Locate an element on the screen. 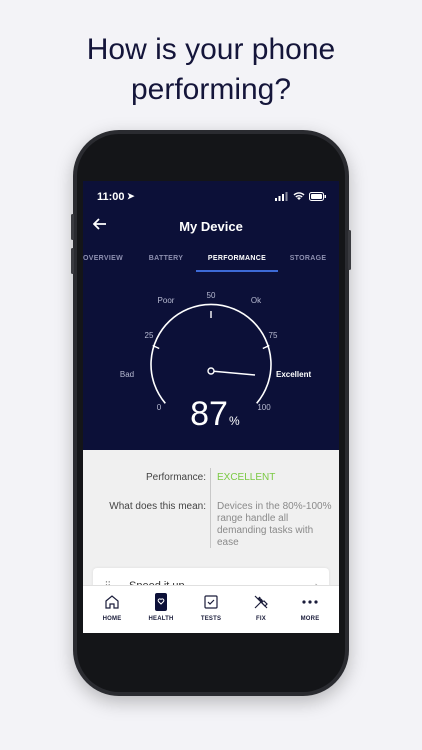 This screenshot has height=750, width=422. meaning-label: What does this mean: is located at coordinates (157, 506).